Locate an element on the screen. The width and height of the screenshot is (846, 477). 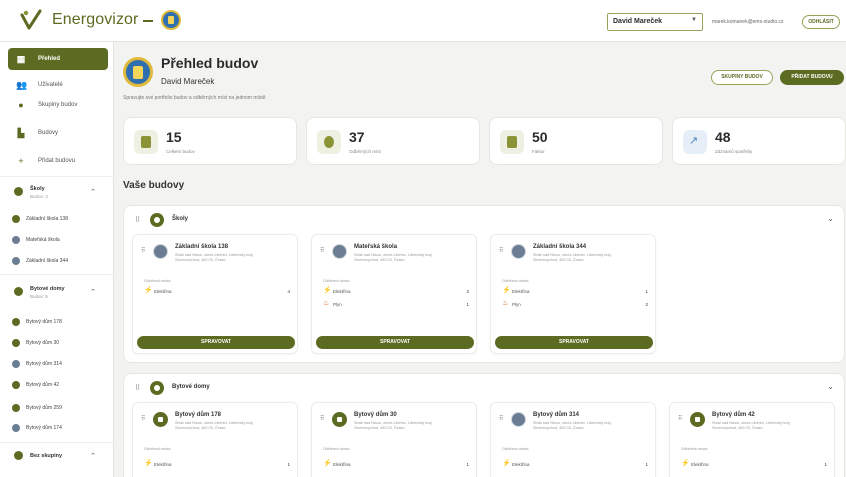
dashboard-icon: ▦ is located at coordinates (21, 59).